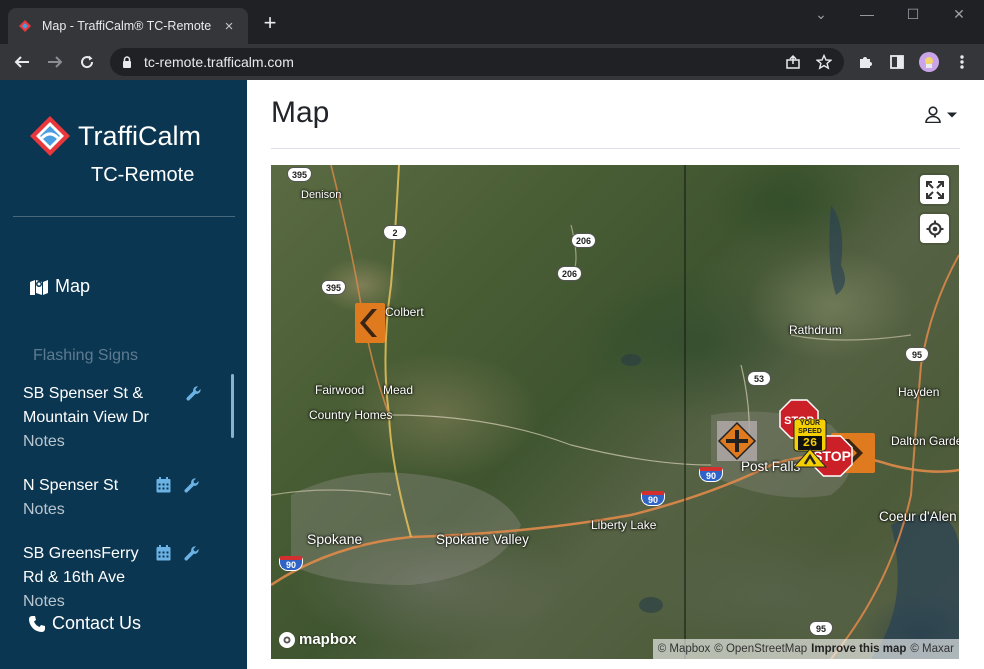 The image size is (984, 669). Describe the element at coordinates (370, 323) in the screenshot. I see `chevron-left-sign-icon` at that location.